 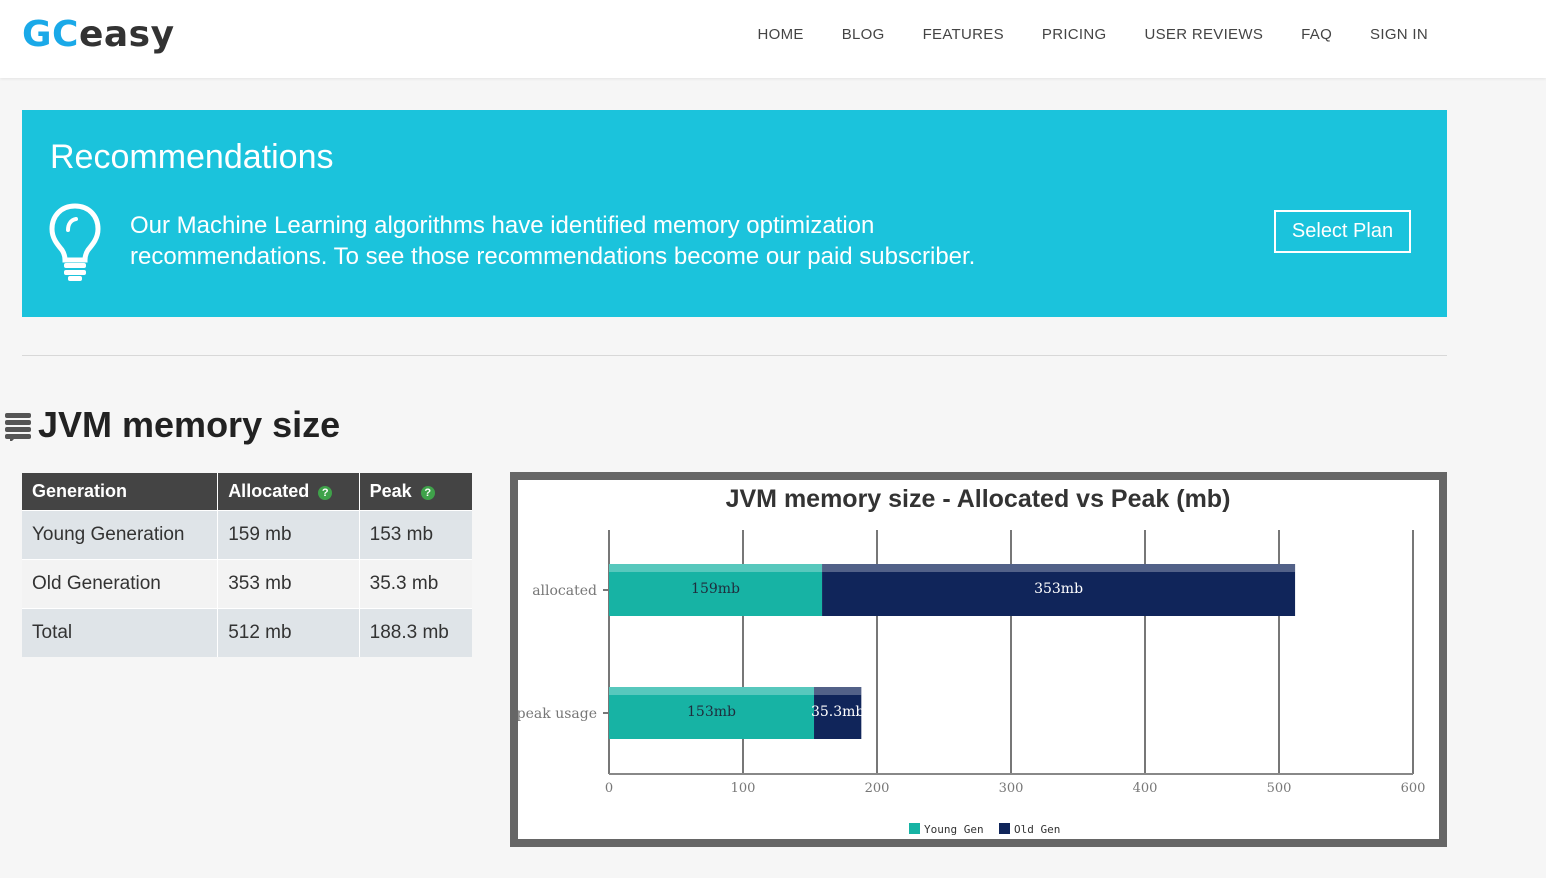 What do you see at coordinates (978, 499) in the screenshot?
I see `chart-title: JVM memory size - Allocated vs Peak (mb)` at bounding box center [978, 499].